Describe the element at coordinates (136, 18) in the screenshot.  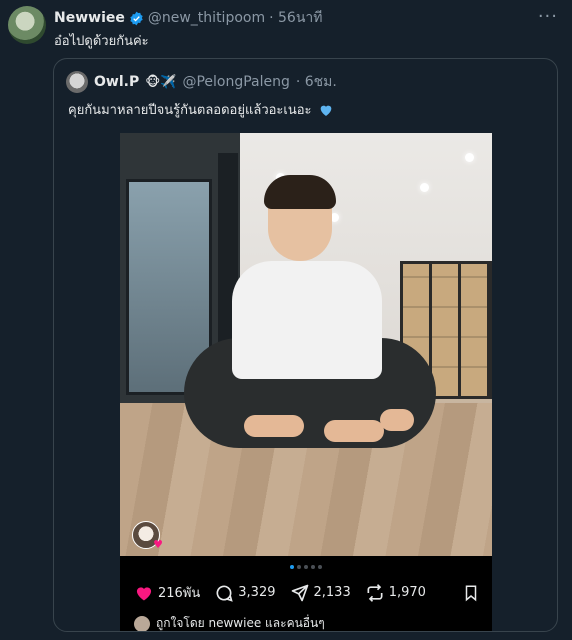
I see `verified-badge-icon` at that location.